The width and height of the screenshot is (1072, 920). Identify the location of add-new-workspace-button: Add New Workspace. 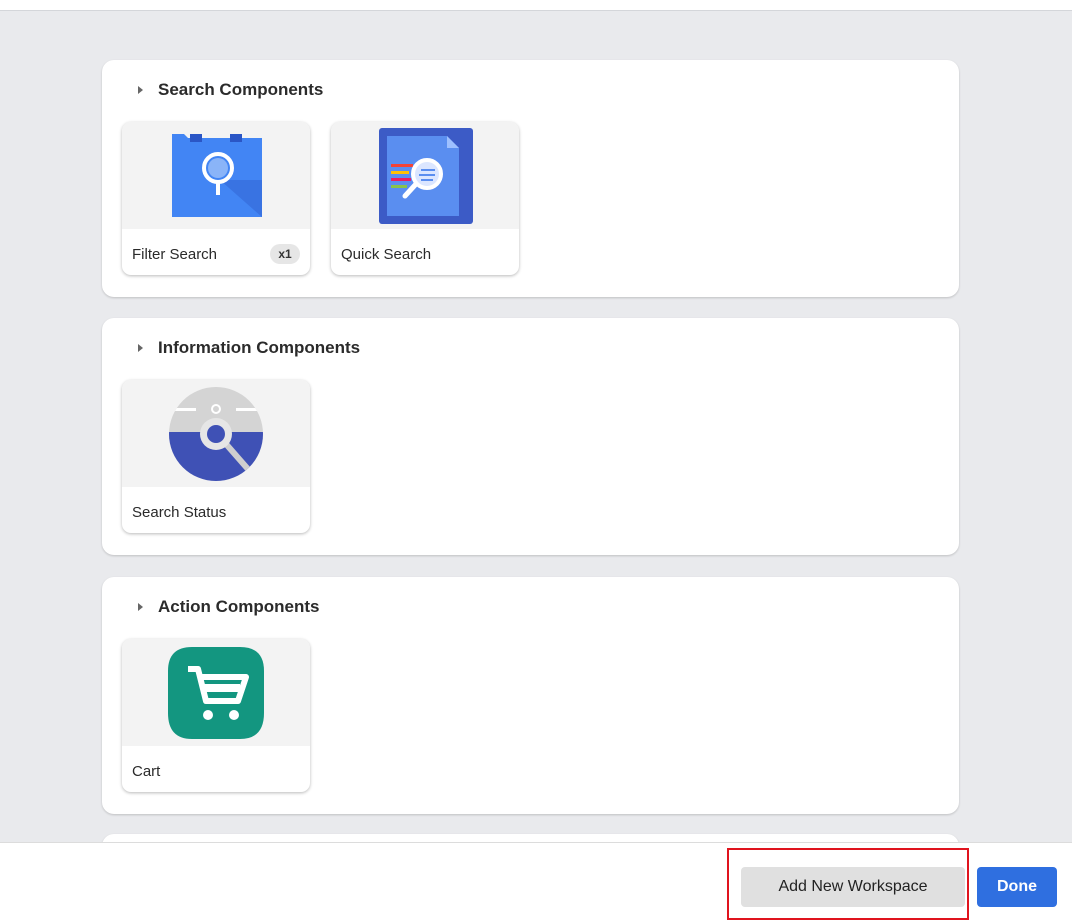
(853, 887).